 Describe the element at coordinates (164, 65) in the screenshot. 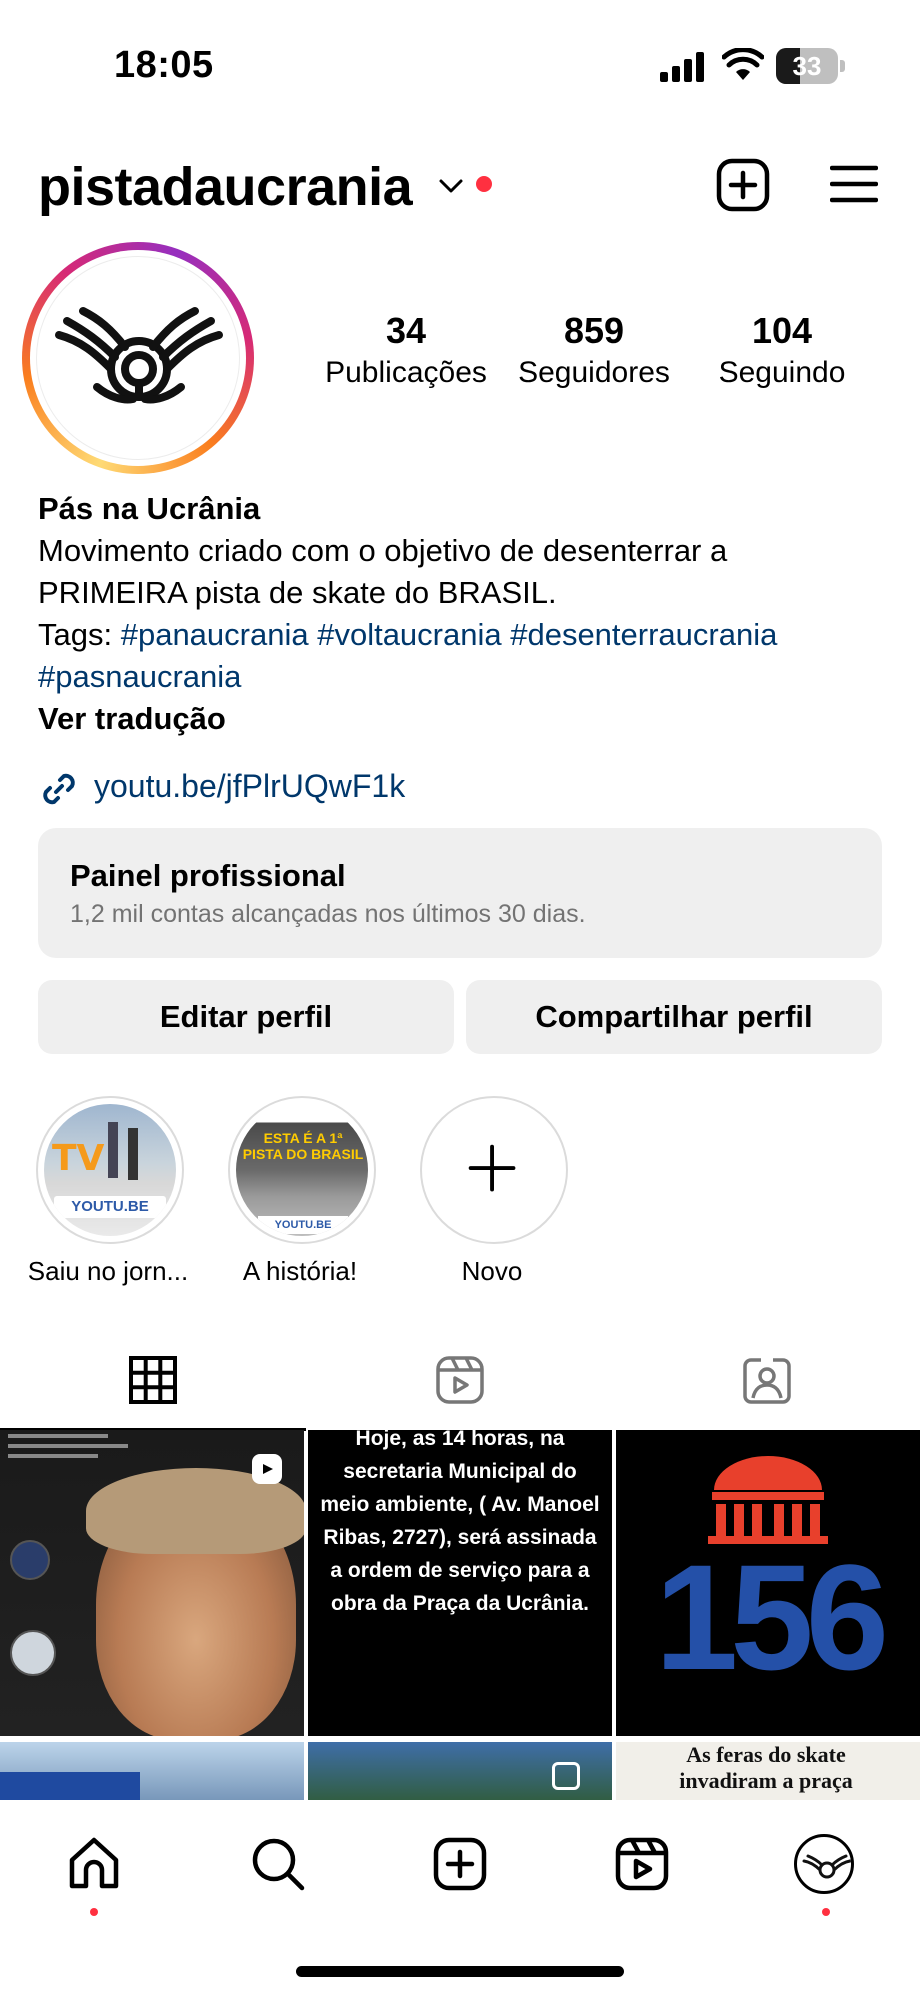

I see `clock: 18:05` at that location.